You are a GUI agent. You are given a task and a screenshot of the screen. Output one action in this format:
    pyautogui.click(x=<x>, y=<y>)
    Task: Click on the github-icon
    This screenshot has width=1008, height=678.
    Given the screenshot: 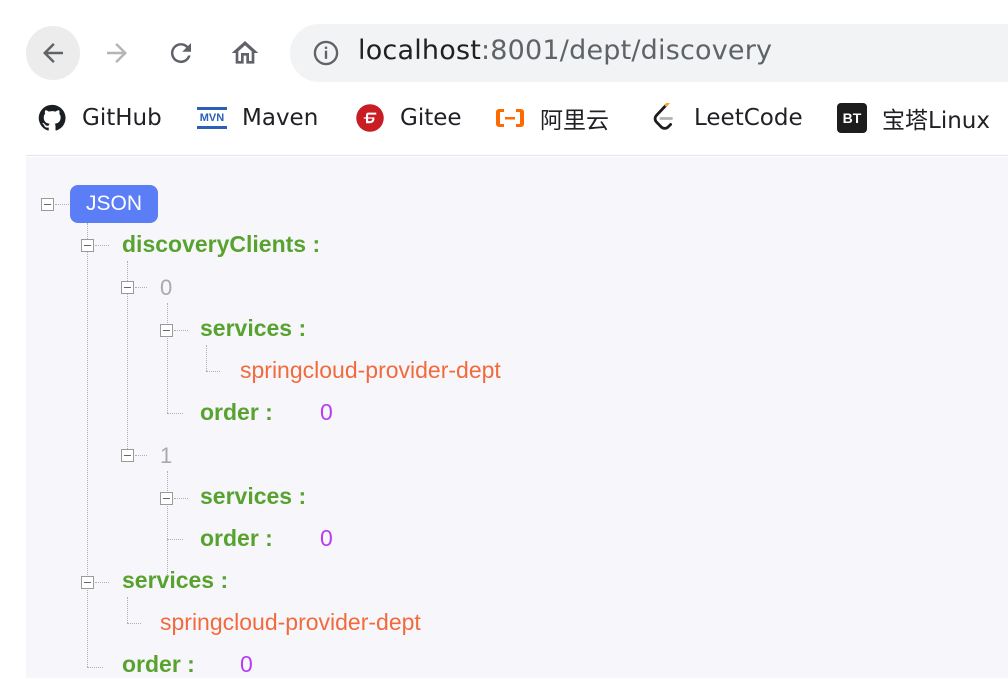 What is the action you would take?
    pyautogui.click(x=52, y=118)
    